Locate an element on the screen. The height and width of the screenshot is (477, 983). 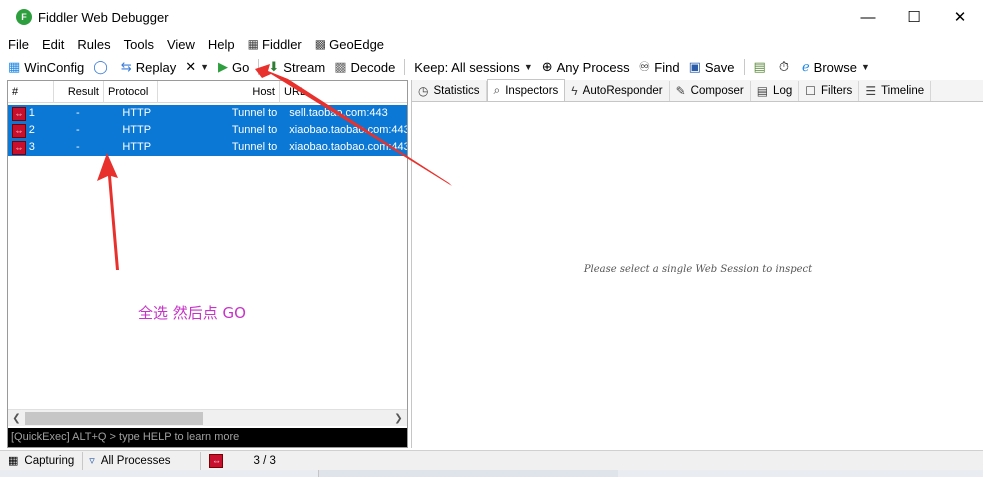
replay-button: ⇆ Replay is located at coordinates (148, 67).